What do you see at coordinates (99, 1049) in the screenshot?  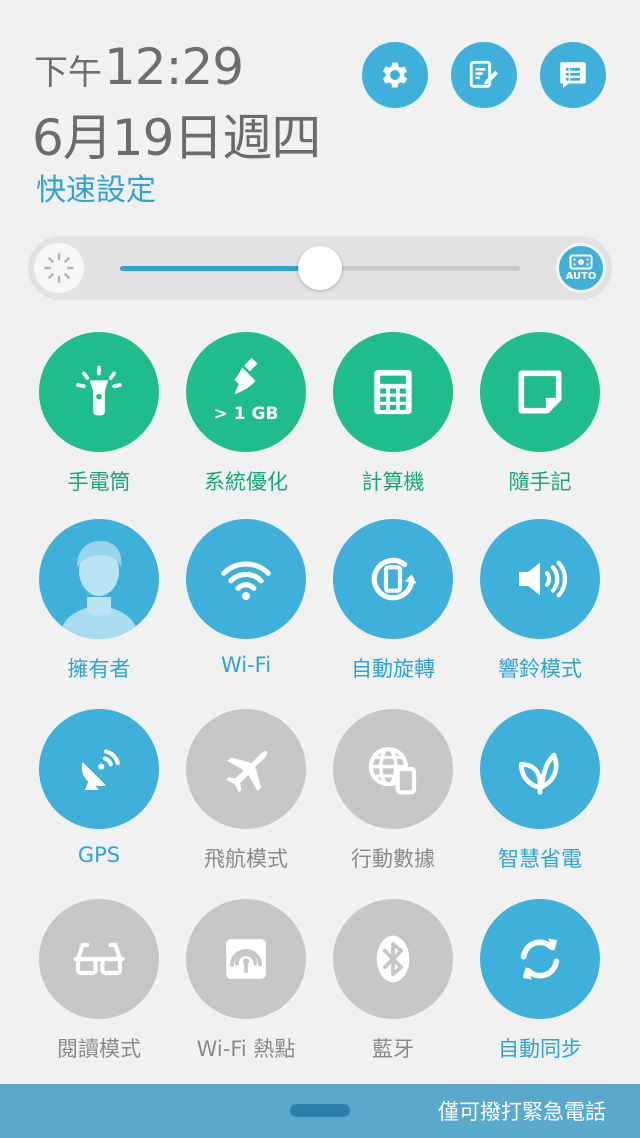 I see `tile-reading-mode-label: 閱讀模式` at bounding box center [99, 1049].